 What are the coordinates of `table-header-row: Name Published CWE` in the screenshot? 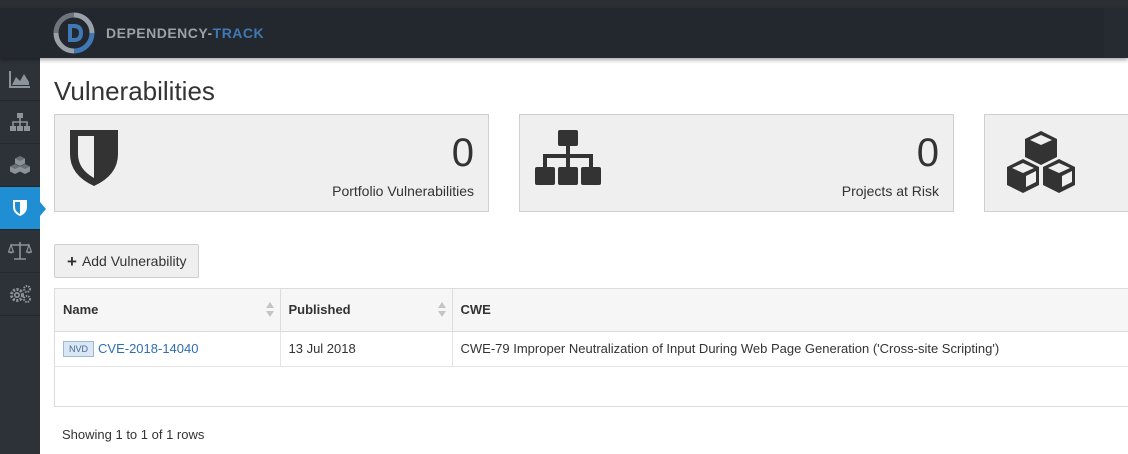 It's located at (591, 310).